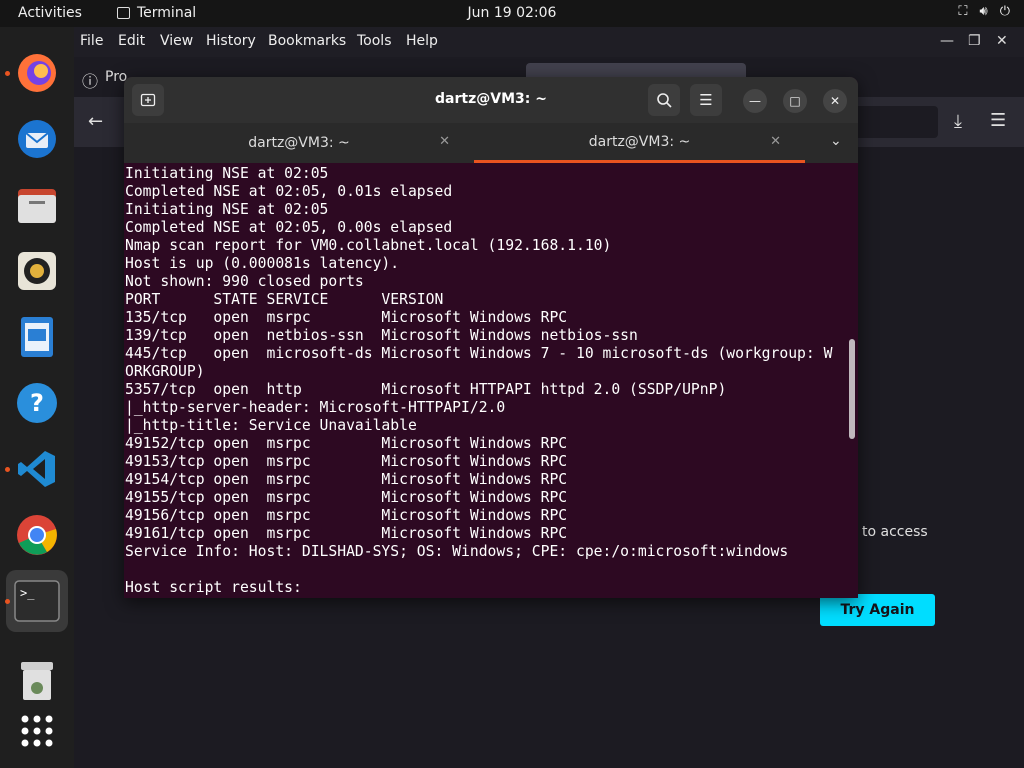  I want to click on thunderbird-icon, so click(37, 139).